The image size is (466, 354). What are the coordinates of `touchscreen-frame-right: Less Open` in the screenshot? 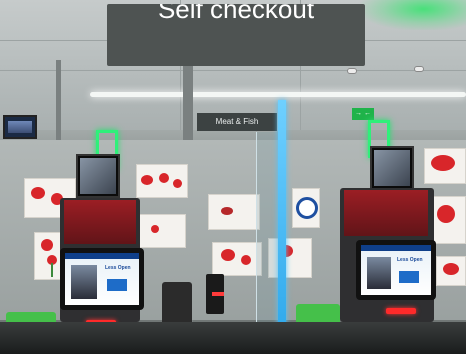 It's located at (396, 270).